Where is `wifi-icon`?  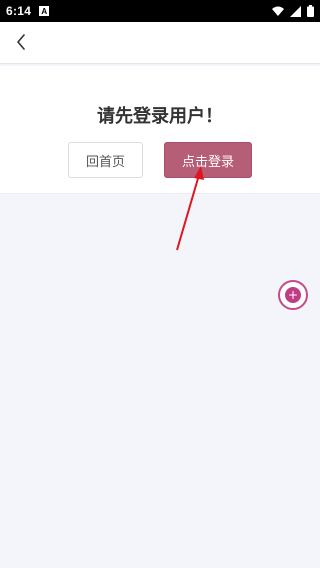 wifi-icon is located at coordinates (278, 11).